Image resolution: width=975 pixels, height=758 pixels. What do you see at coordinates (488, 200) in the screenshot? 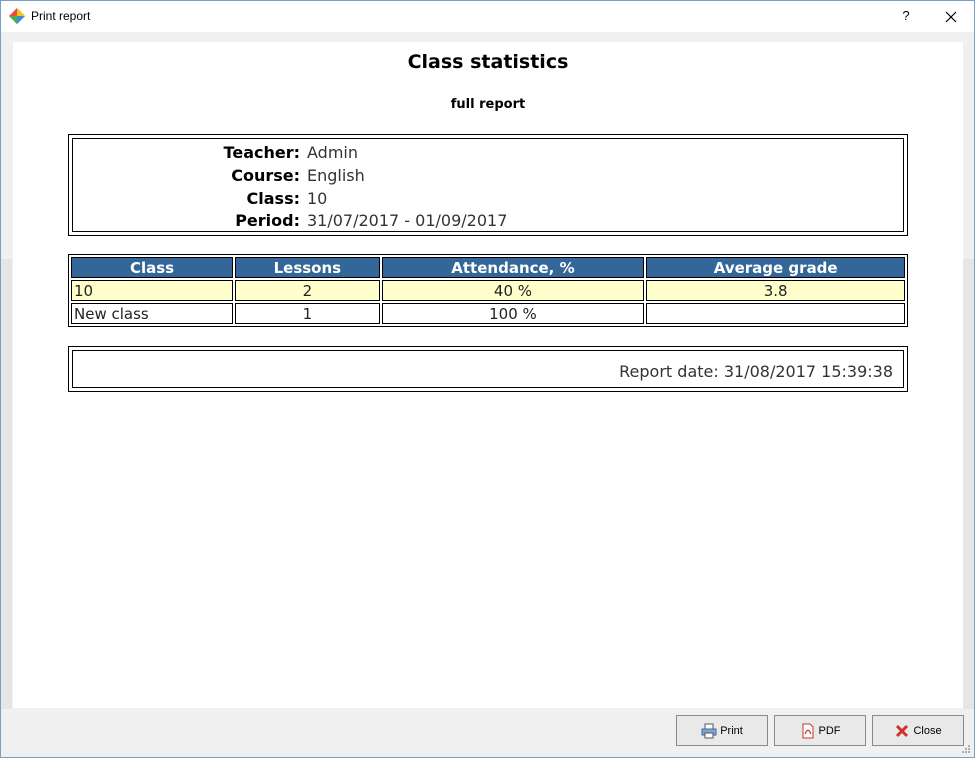
I see `info-row-class: Class: 10` at bounding box center [488, 200].